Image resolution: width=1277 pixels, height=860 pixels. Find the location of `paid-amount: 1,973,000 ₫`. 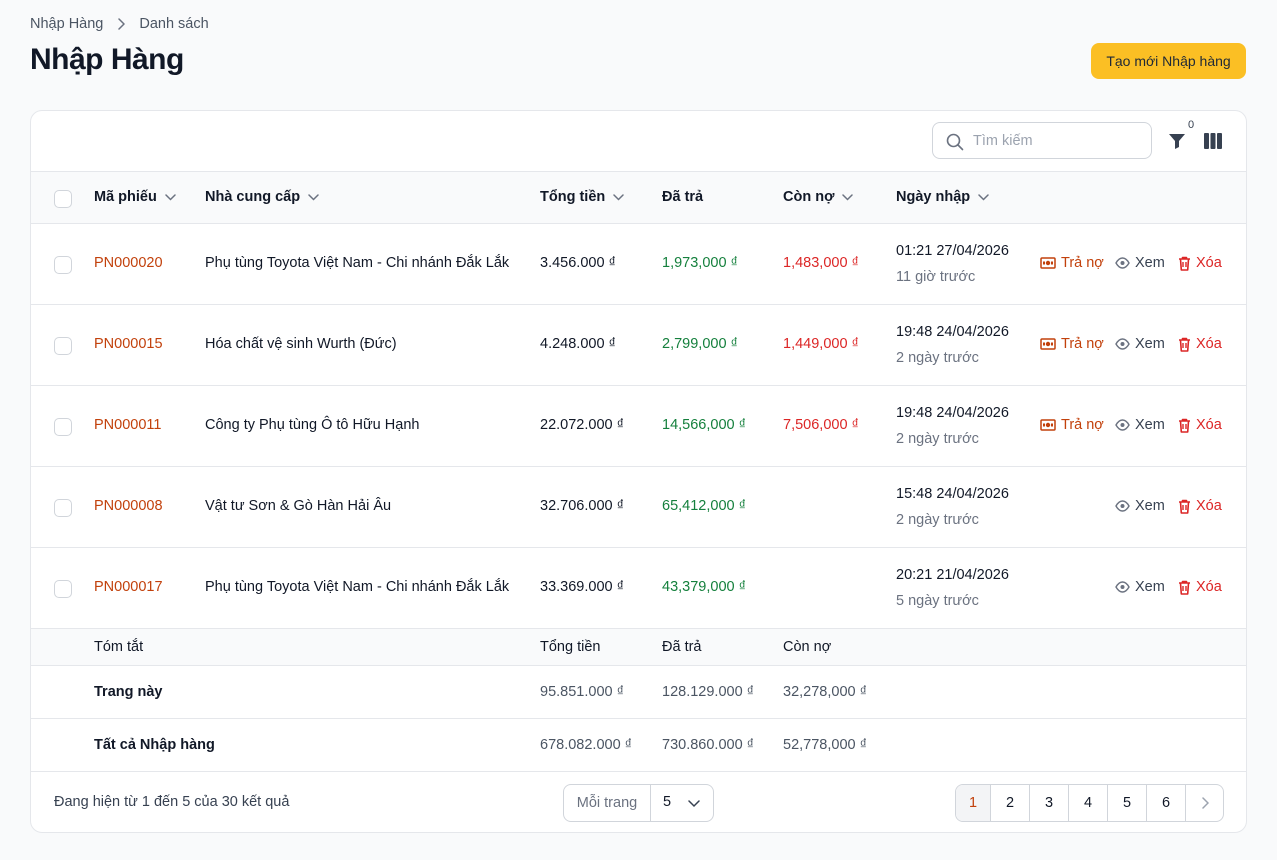

paid-amount: 1,973,000 ₫ is located at coordinates (700, 263).